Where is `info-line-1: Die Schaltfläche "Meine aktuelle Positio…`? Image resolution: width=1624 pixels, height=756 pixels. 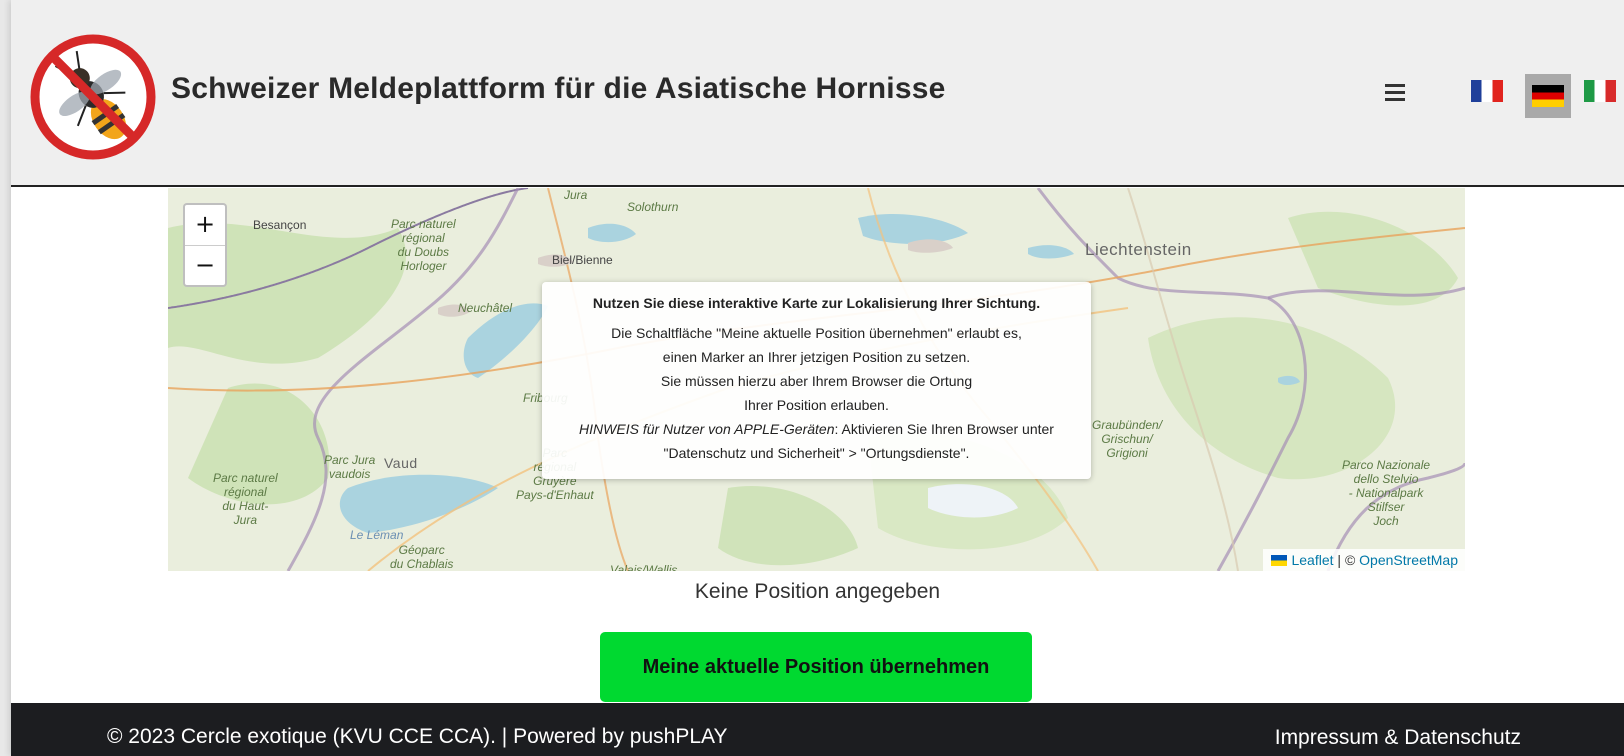
info-line-1: Die Schaltfläche "Meine aktuelle Positio… is located at coordinates (816, 333).